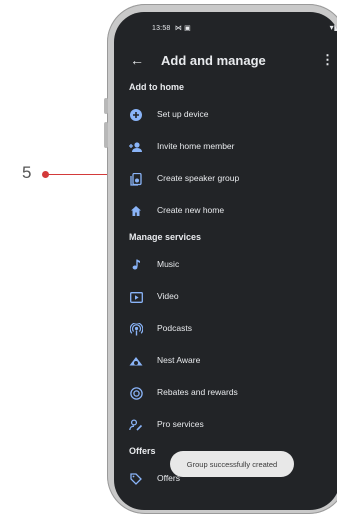  Describe the element at coordinates (196, 146) in the screenshot. I see `menu-item-label: Invite home member` at that location.